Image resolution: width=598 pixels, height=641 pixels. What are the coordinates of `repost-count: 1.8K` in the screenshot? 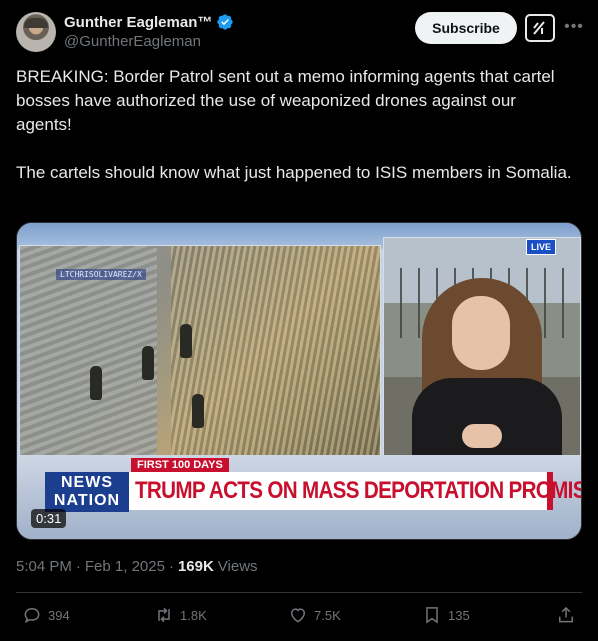 It's located at (193, 615).